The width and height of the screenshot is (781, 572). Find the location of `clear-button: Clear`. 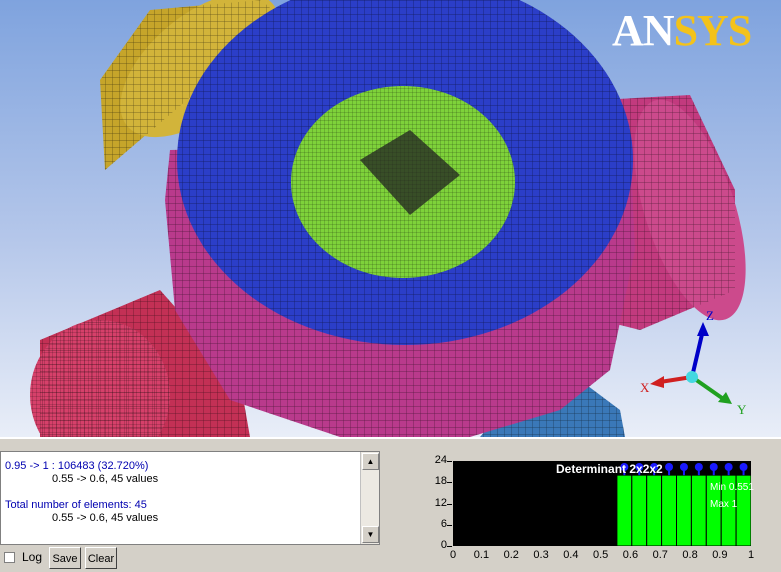

clear-button: Clear is located at coordinates (101, 558).